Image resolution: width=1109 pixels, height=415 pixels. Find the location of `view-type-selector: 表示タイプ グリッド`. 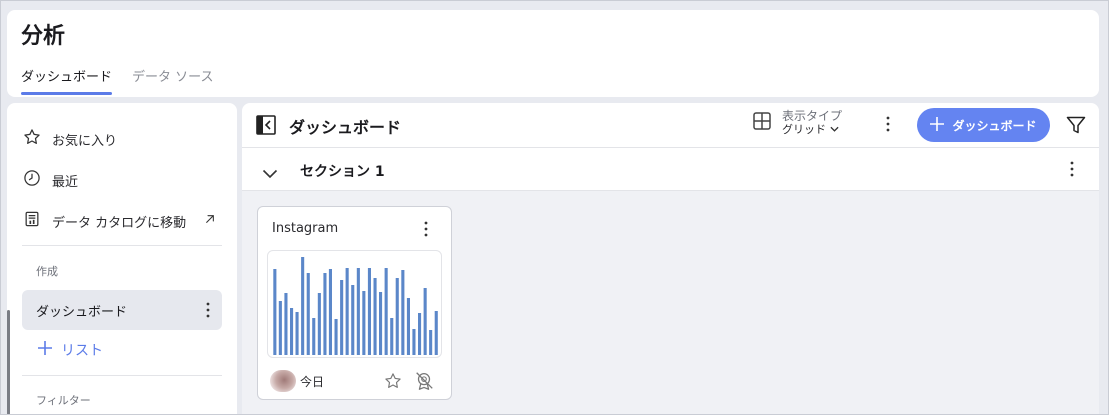

view-type-selector: 表示タイプ グリッド is located at coordinates (797, 123).